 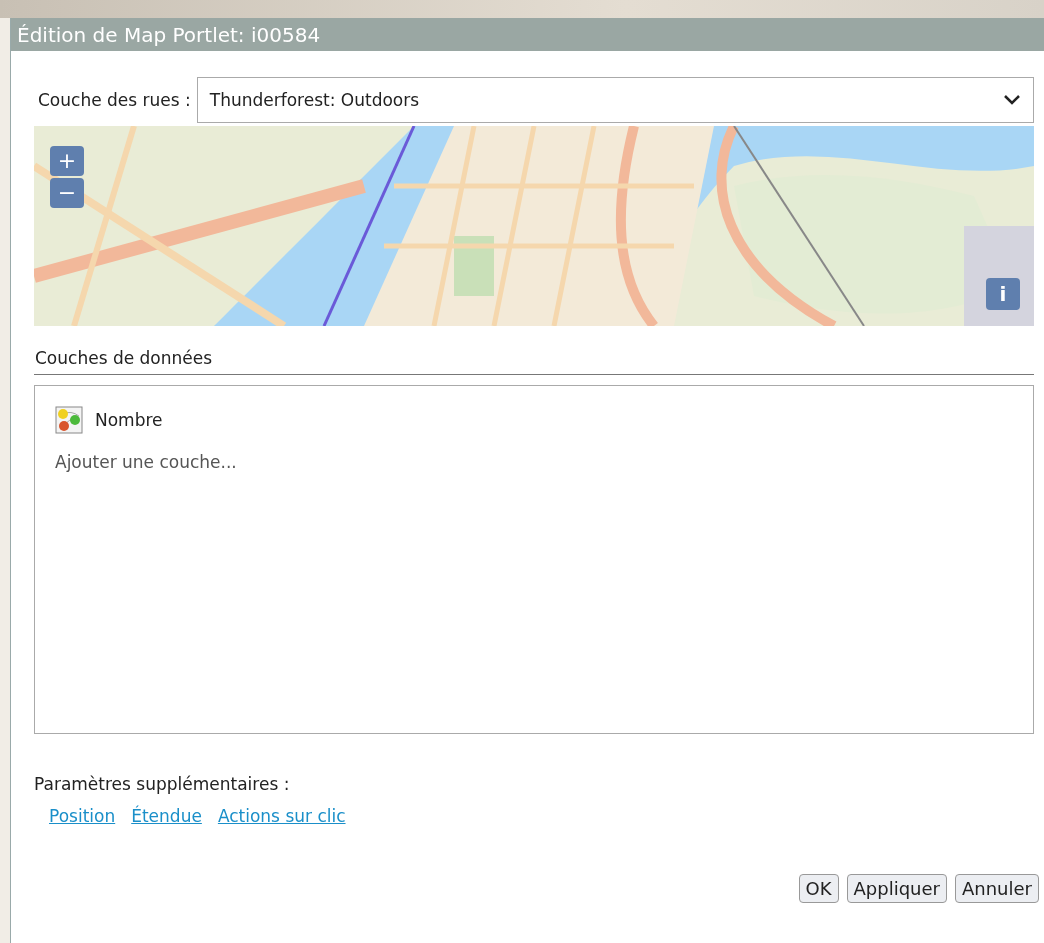 I want to click on window-title: Édition de Map Portlet: i00584, so click(x=169, y=34).